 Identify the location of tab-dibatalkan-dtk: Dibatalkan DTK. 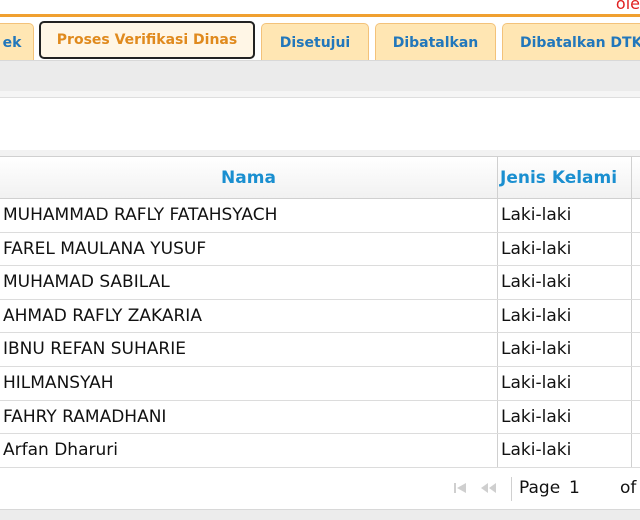
(571, 43).